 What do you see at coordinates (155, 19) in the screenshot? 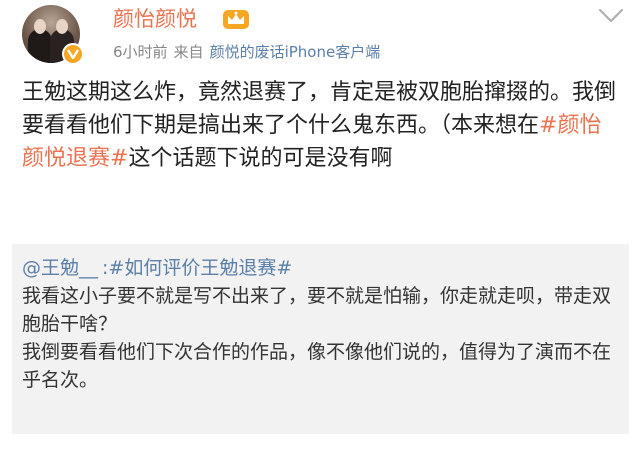
I see `user-name: 颜怡颜悦` at bounding box center [155, 19].